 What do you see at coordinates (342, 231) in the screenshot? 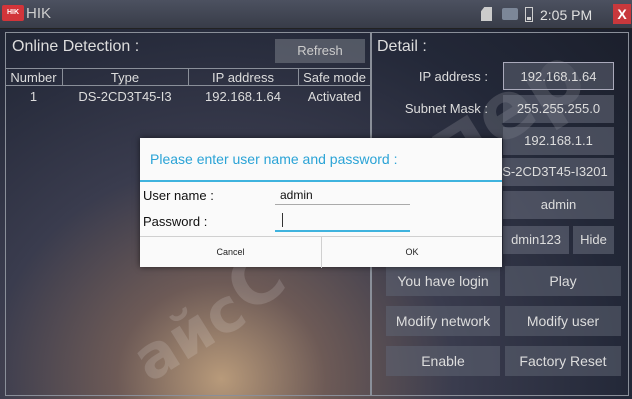
I see `password-underline` at bounding box center [342, 231].